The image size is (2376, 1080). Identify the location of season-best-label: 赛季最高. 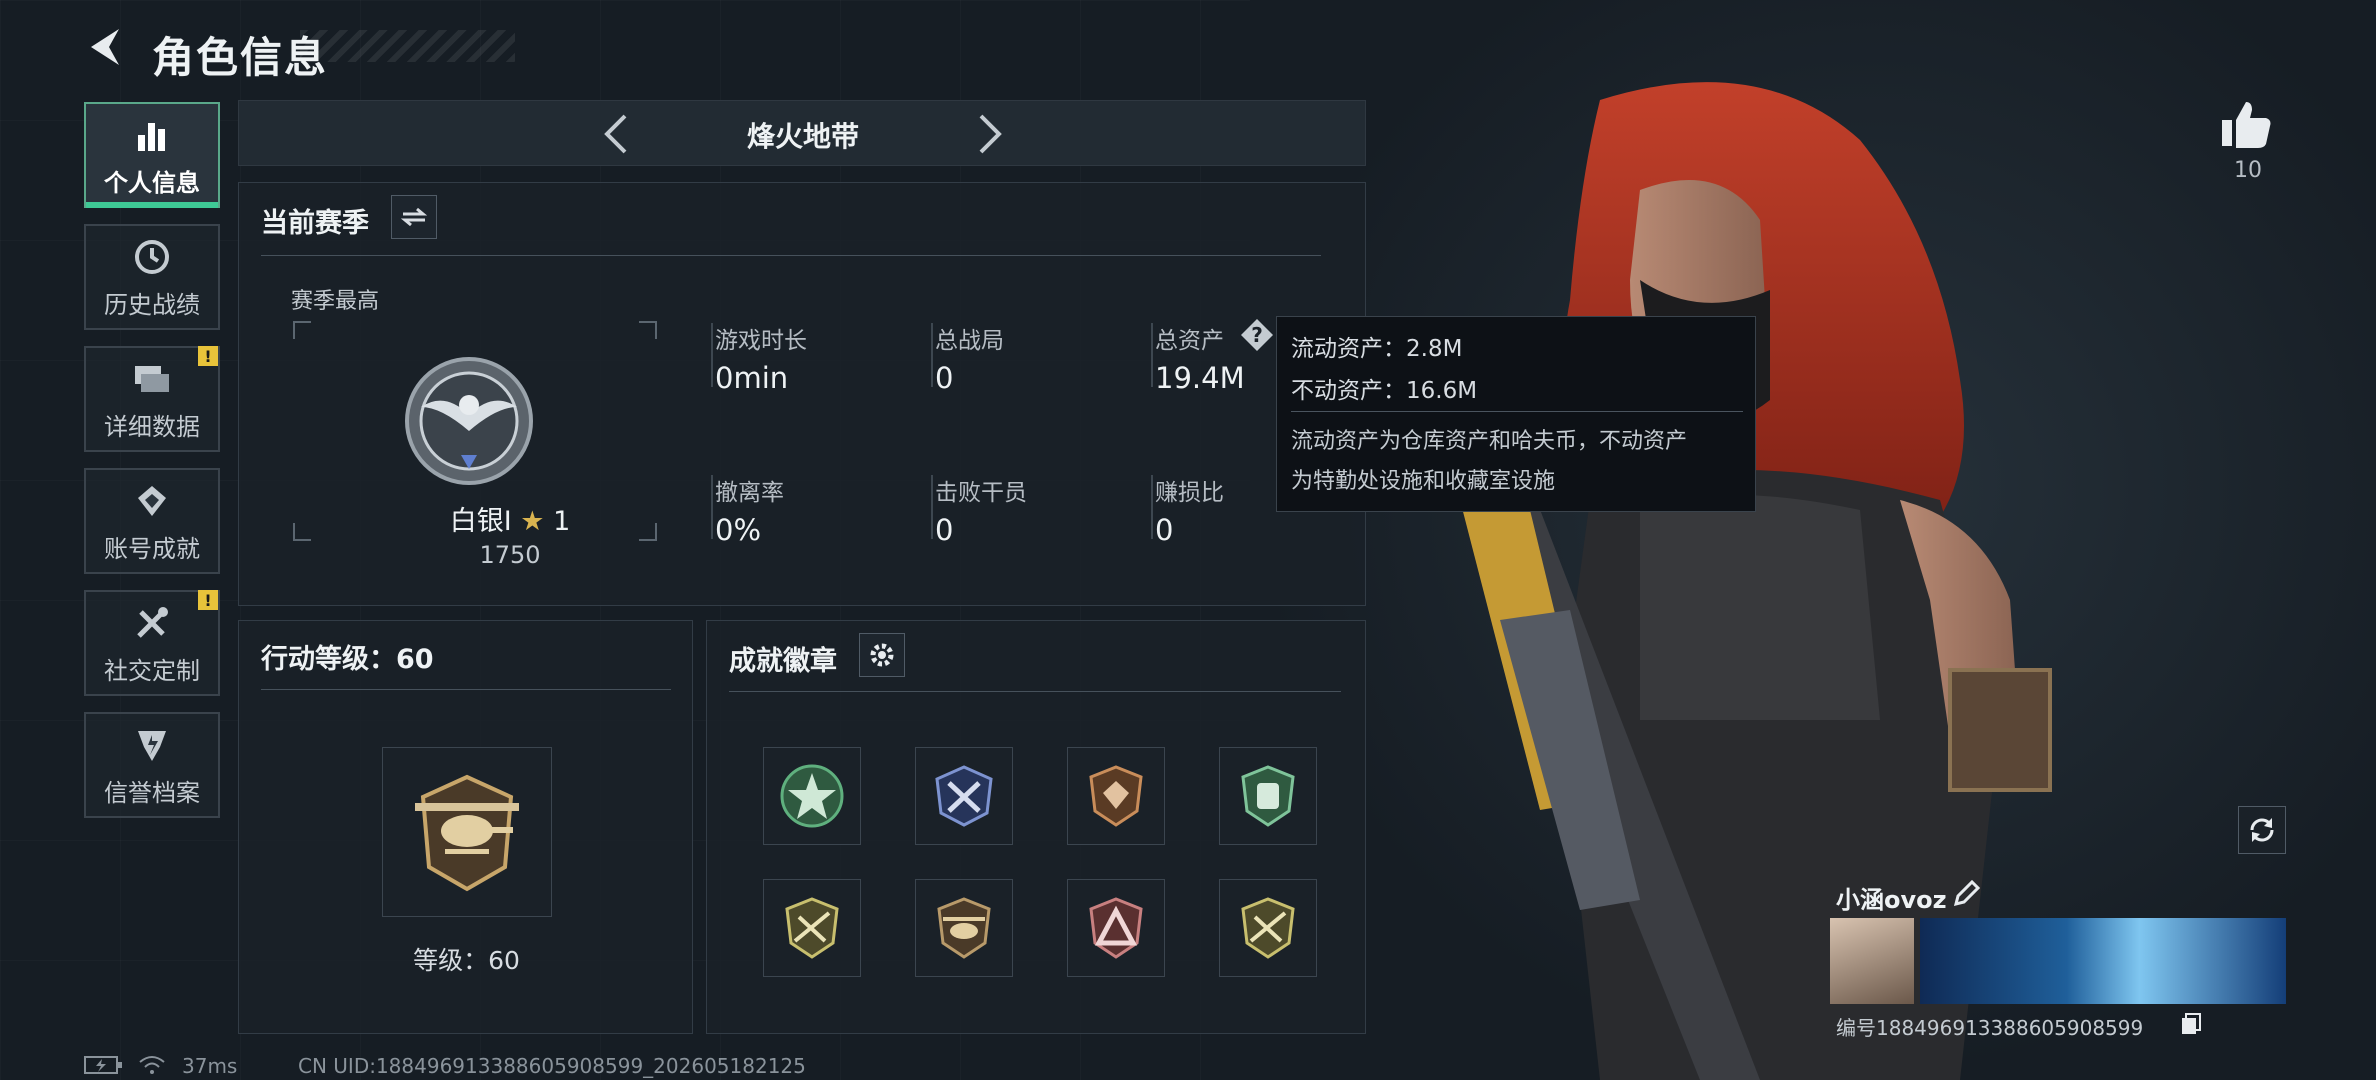
(335, 301).